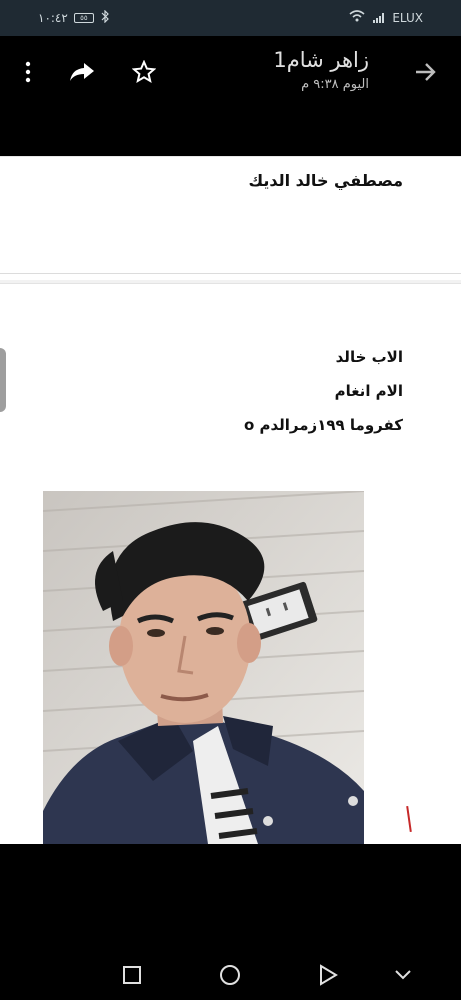 This screenshot has height=1000, width=461. I want to click on message-header-box: مصطفي خالد الديك, so click(230, 215).